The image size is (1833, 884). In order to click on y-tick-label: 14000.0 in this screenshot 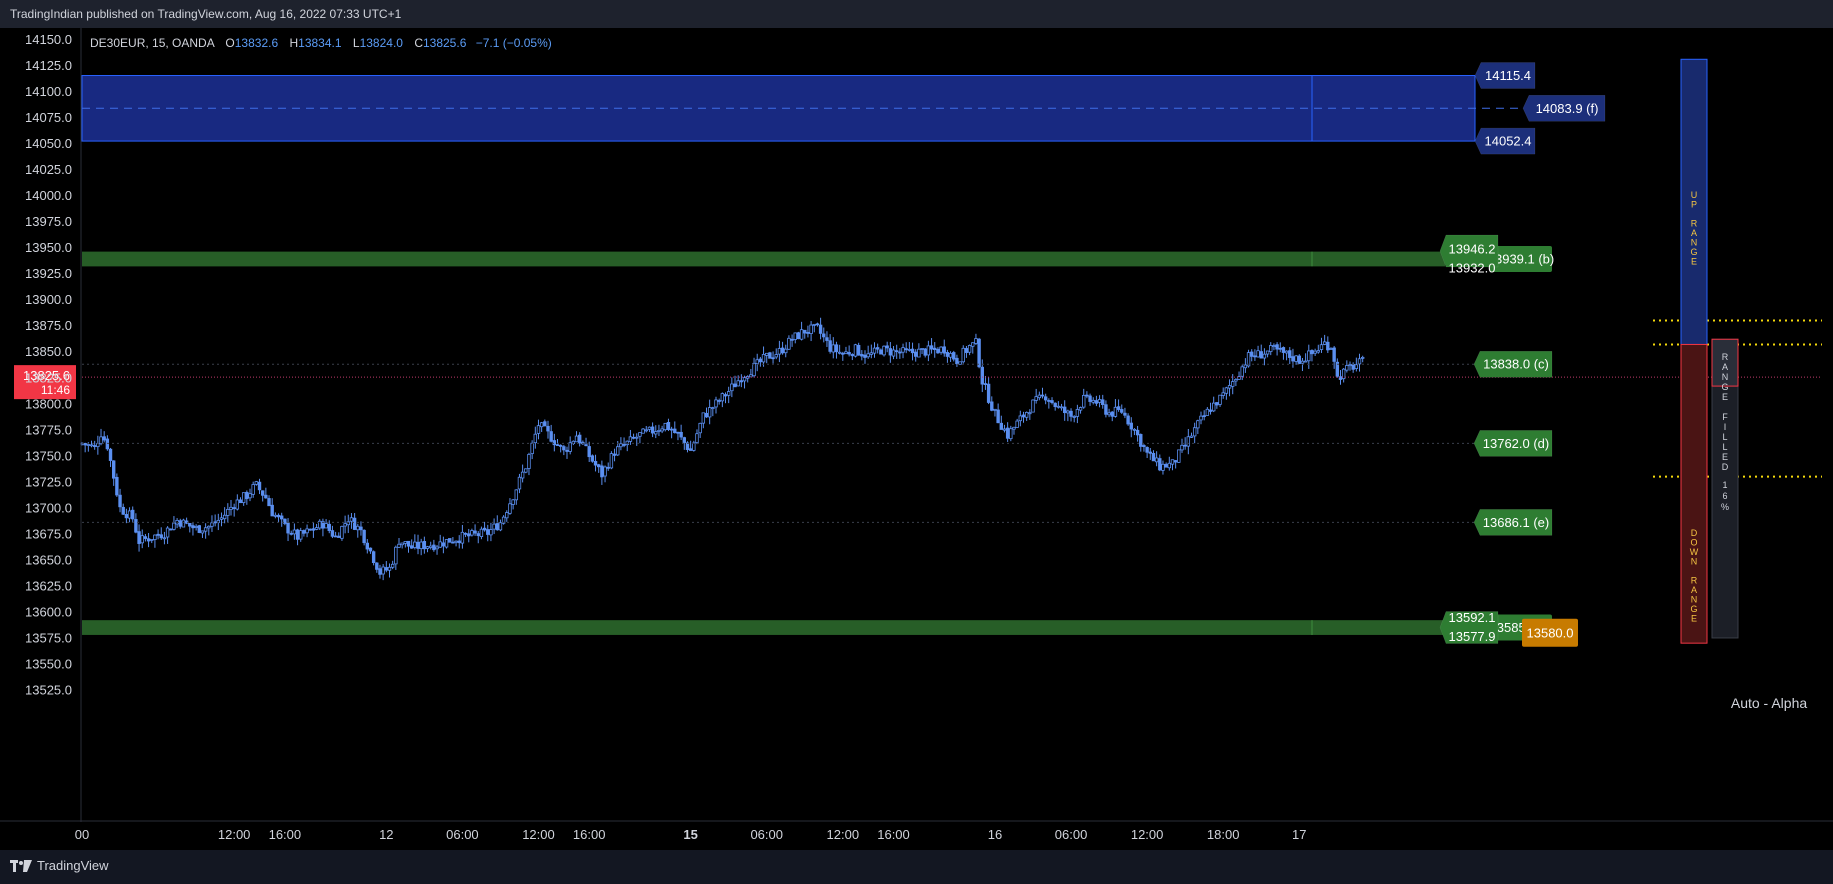, I will do `click(48, 195)`.